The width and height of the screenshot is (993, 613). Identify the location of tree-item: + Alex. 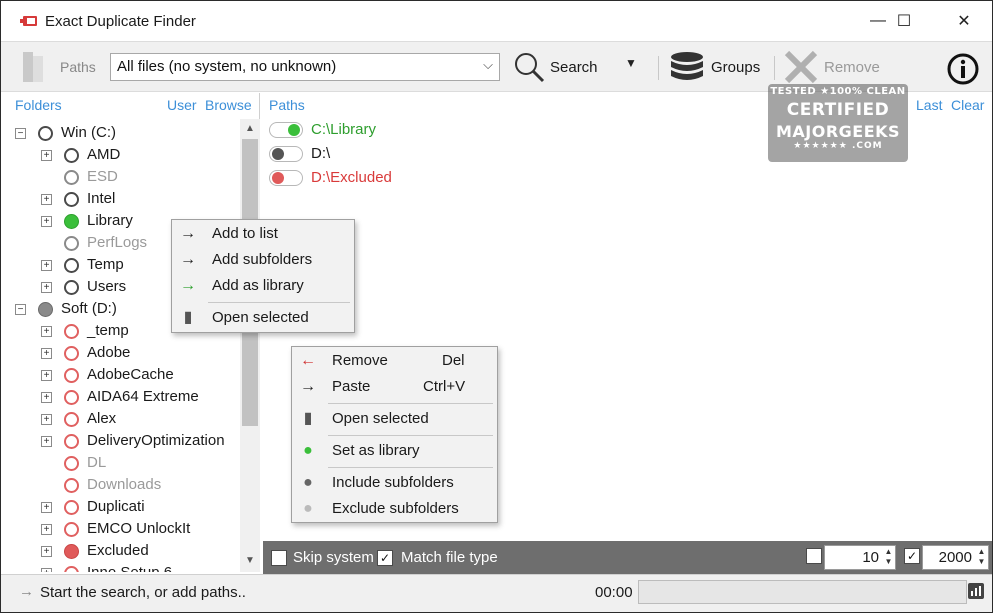
(125, 420).